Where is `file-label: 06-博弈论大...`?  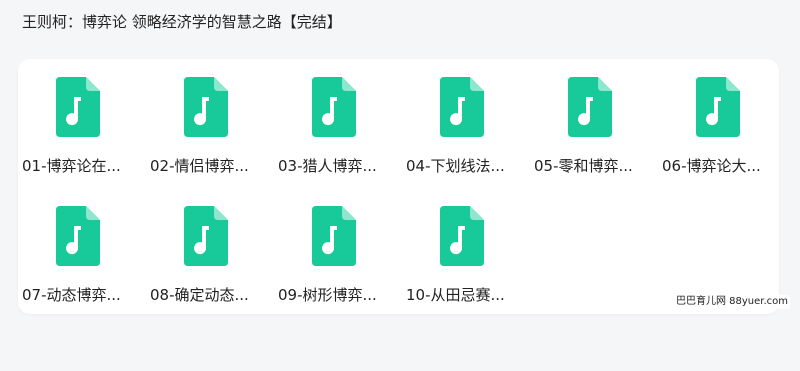
file-label: 06-博弈论大... is located at coordinates (711, 166).